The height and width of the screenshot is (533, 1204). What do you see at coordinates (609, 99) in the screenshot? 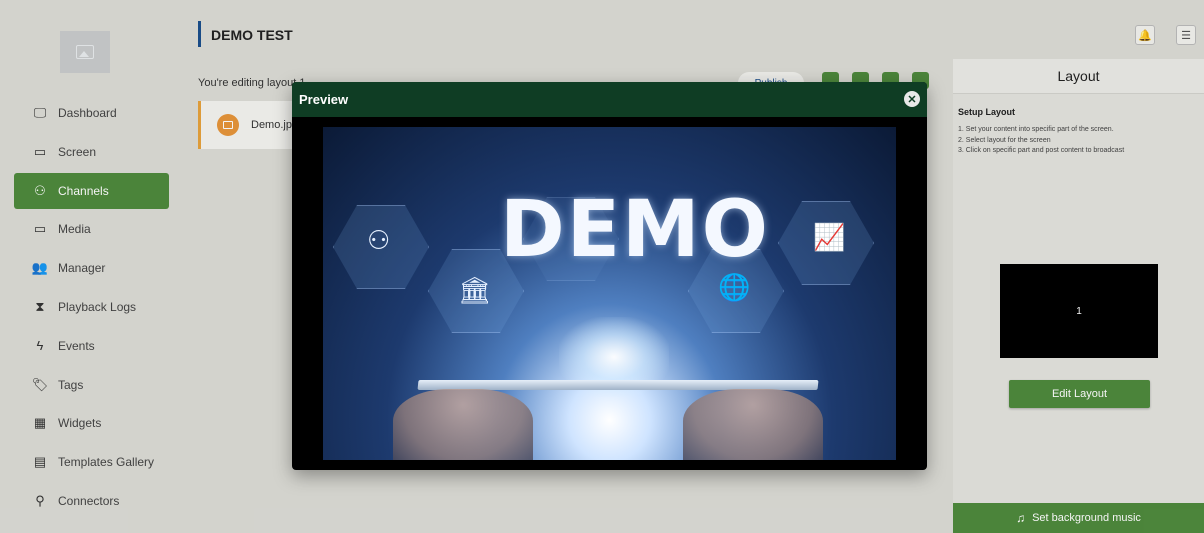
I see `preview-modal-header: Preview ✕` at bounding box center [609, 99].